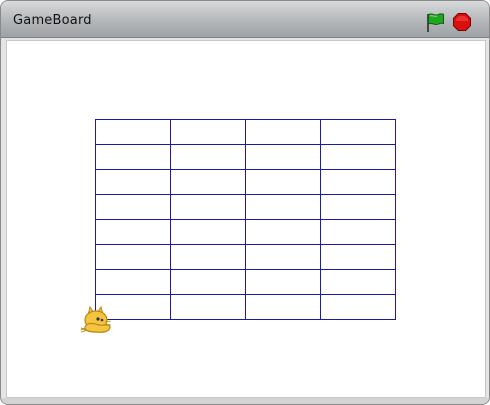  What do you see at coordinates (245, 19) in the screenshot?
I see `titlebar: GameBoard` at bounding box center [245, 19].